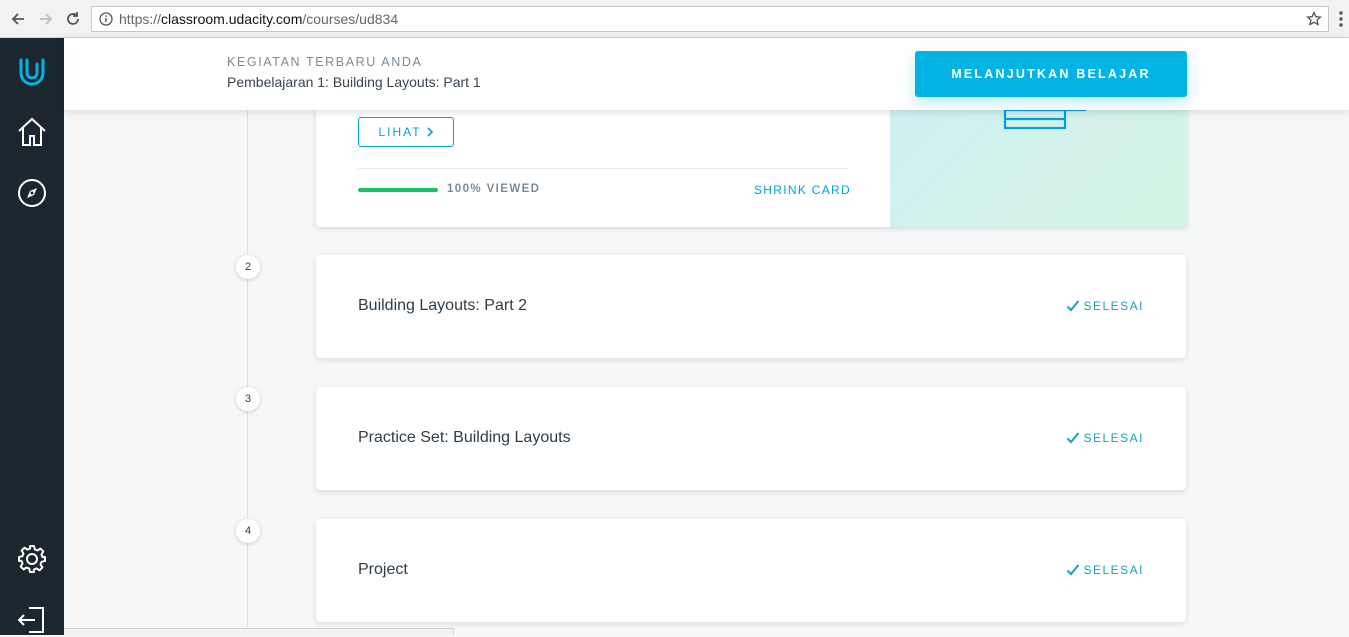 Image resolution: width=1349 pixels, height=637 pixels. I want to click on reload-button, so click(73, 19).